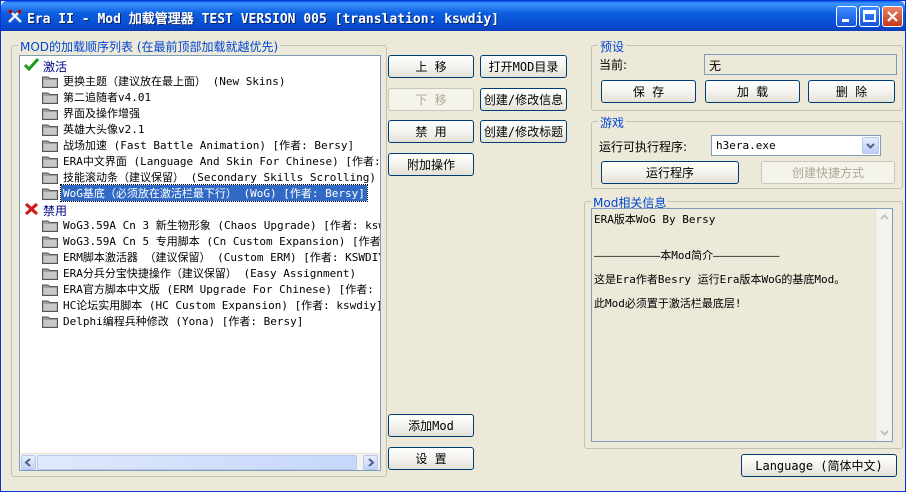 This screenshot has height=492, width=906. I want to click on tree-item-enabled: 英雄大头像v2.1, so click(94, 129).